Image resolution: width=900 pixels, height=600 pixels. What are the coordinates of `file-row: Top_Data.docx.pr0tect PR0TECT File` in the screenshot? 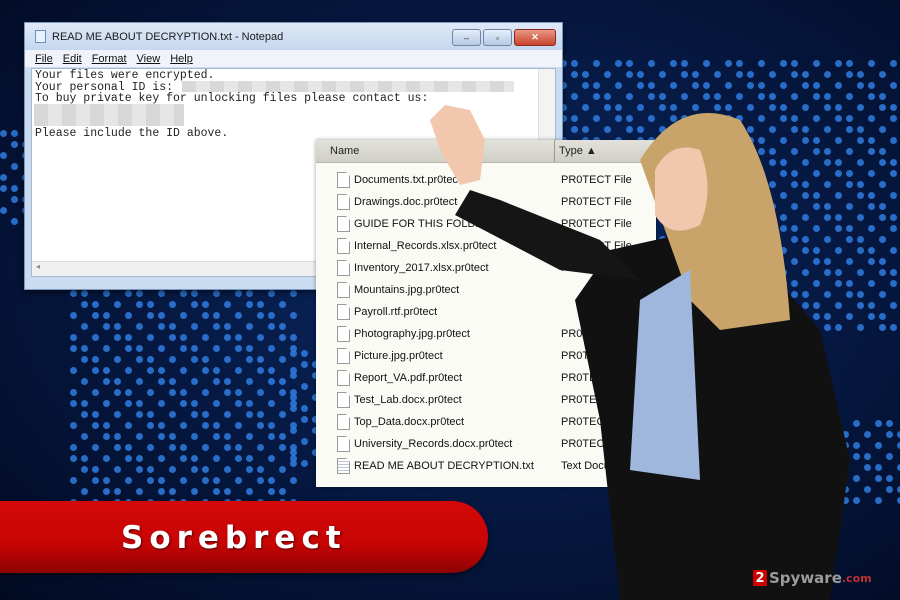 It's located at (486, 422).